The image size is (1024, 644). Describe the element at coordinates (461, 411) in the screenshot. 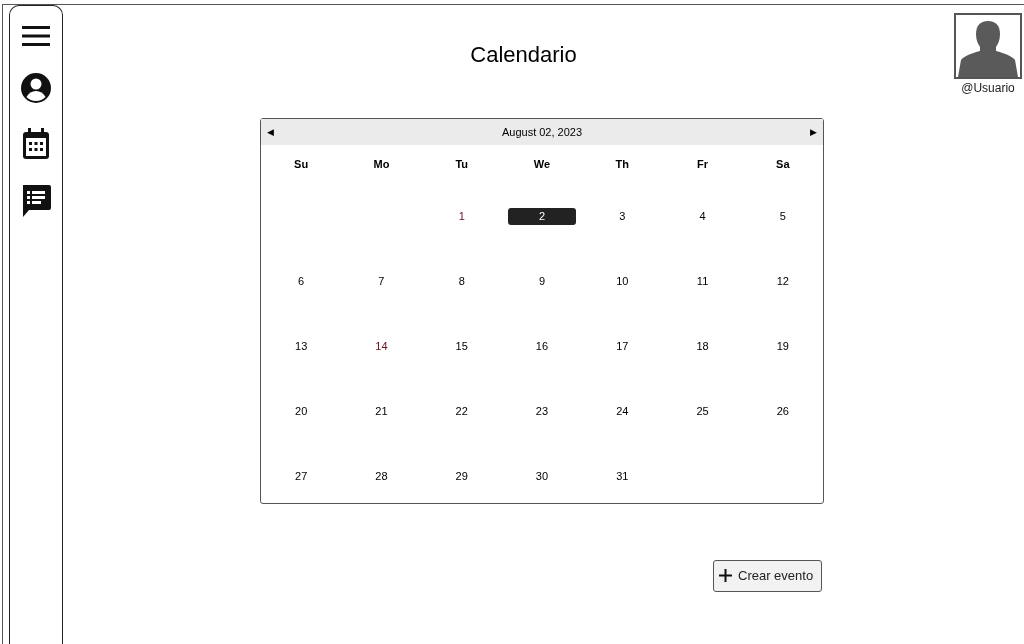

I see `day-cell: 22` at that location.